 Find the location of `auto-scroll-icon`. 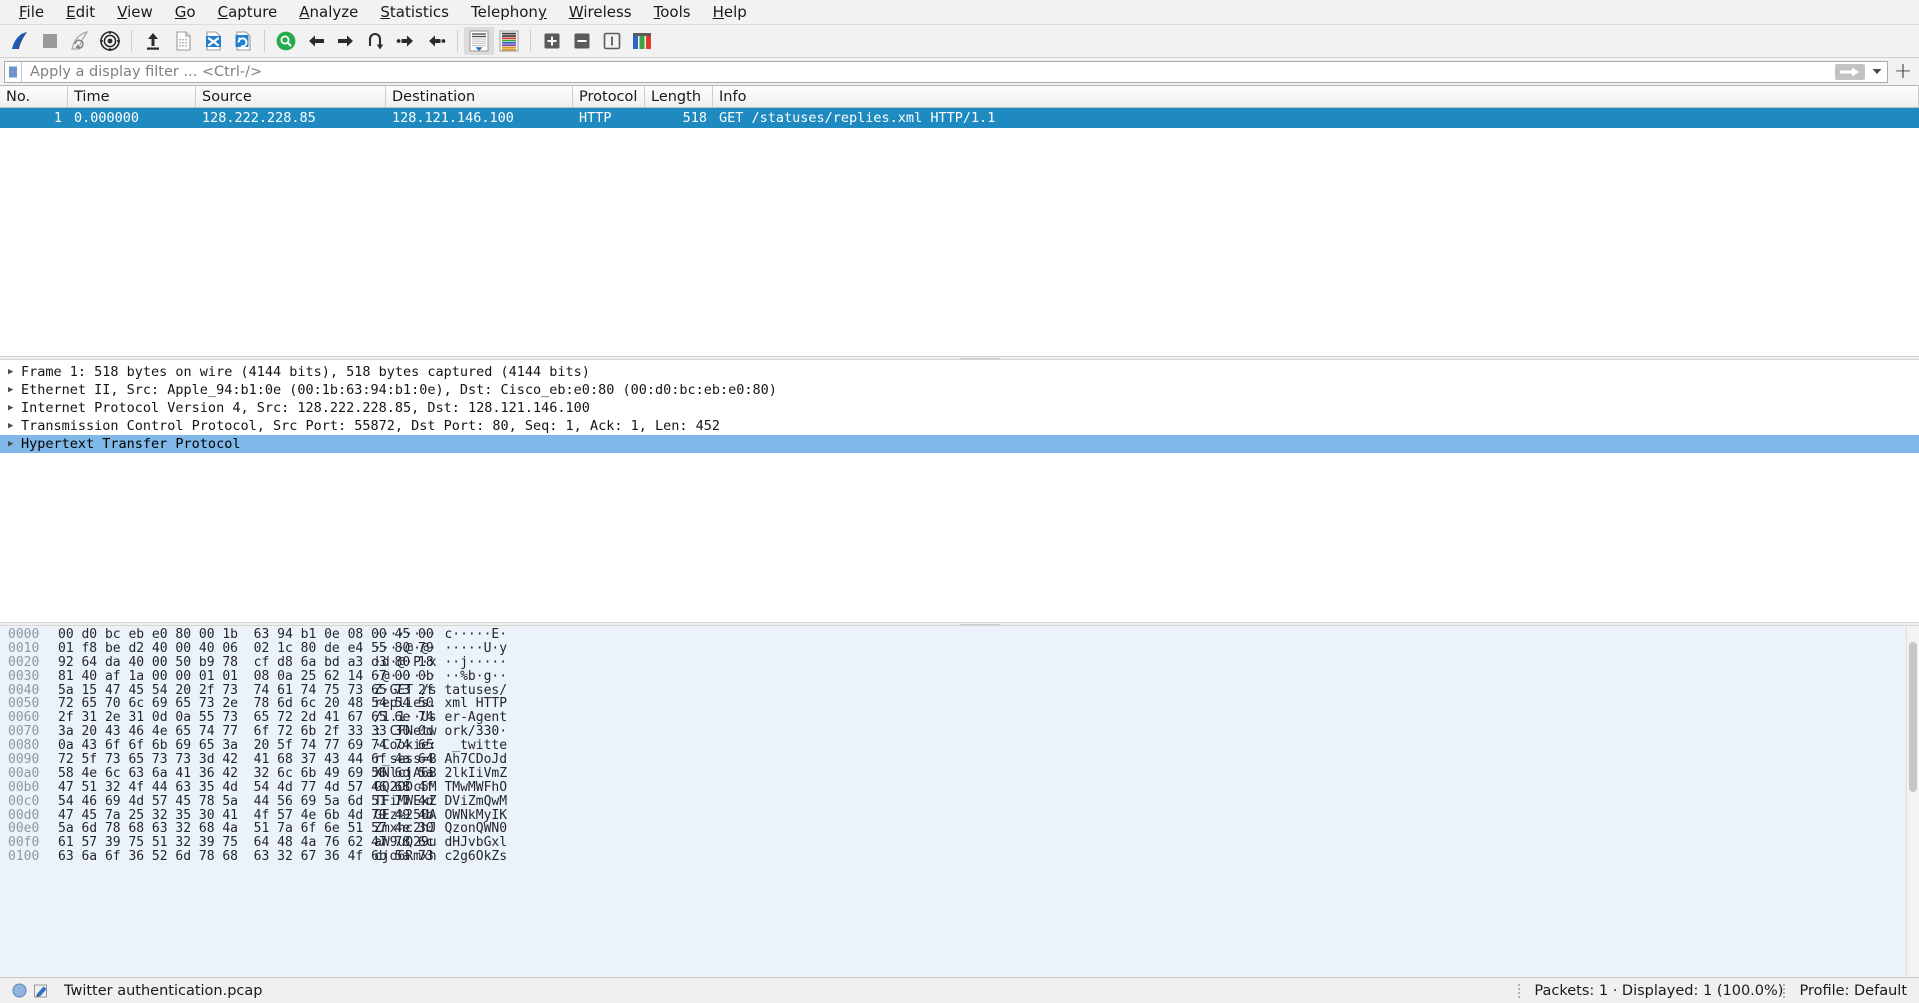

auto-scroll-icon is located at coordinates (479, 41).